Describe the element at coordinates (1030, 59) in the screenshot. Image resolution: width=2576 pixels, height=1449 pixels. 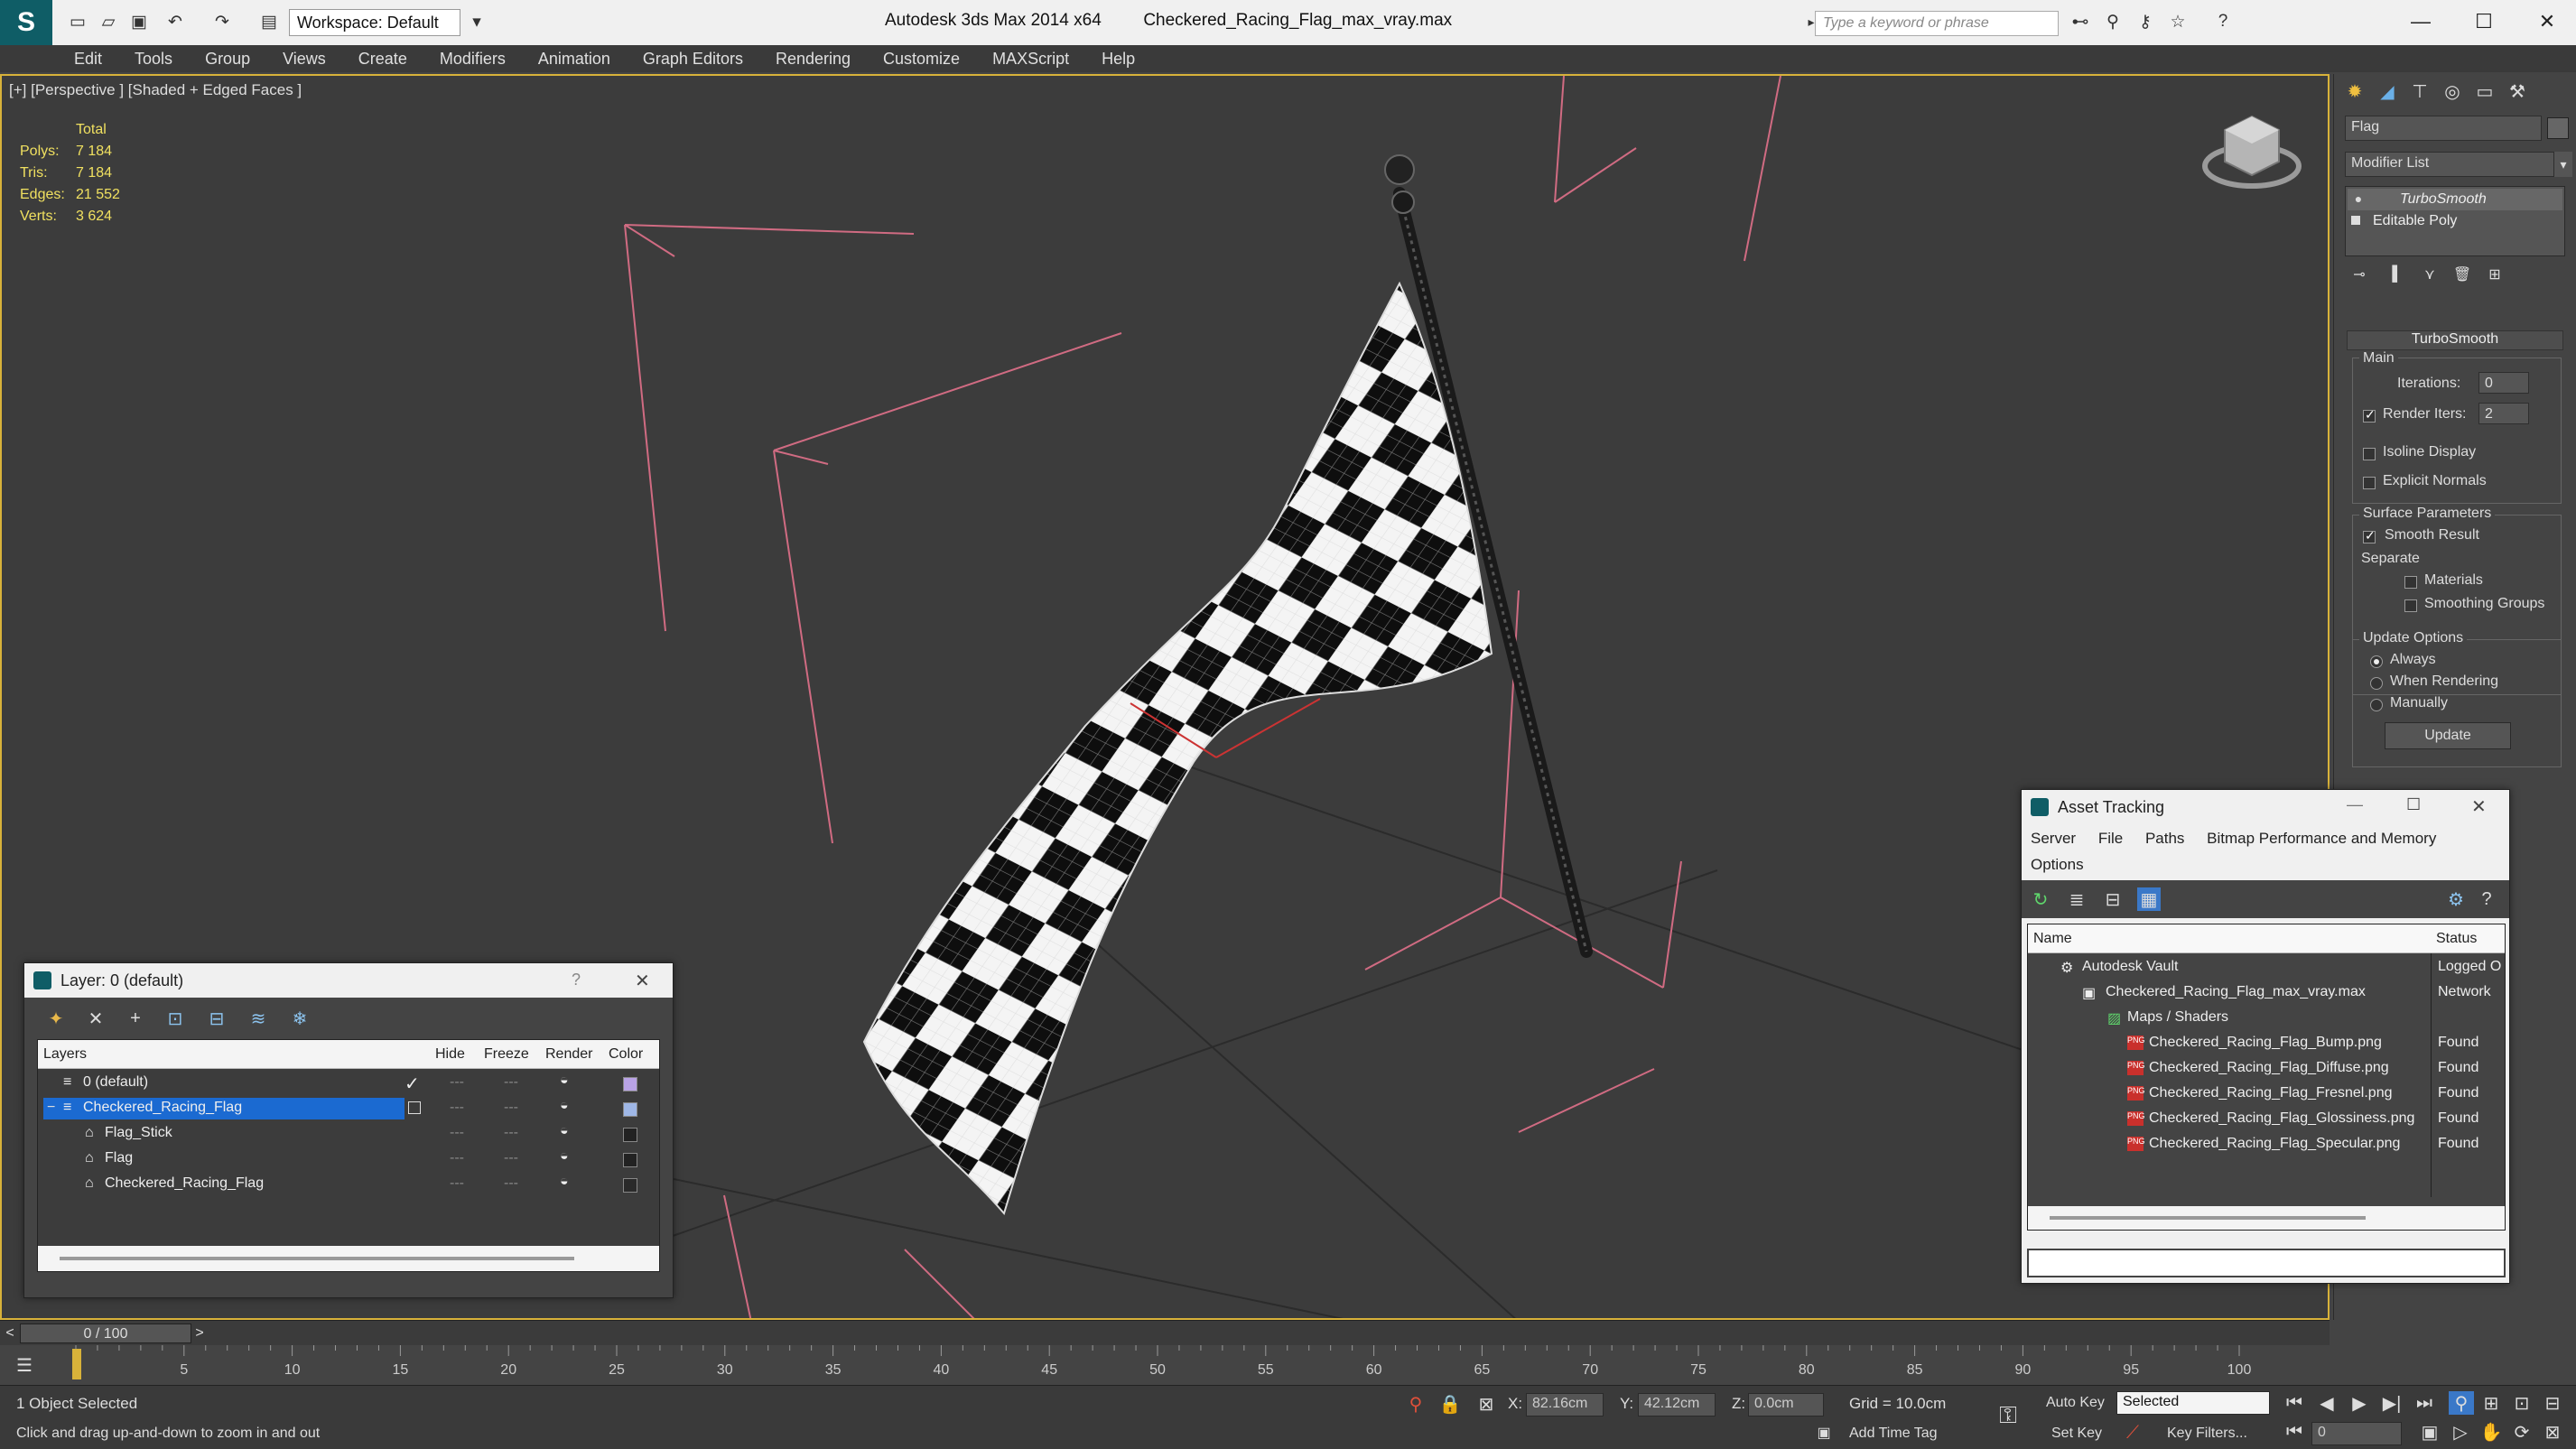
I see `menu-maxscript: MAXScript` at that location.